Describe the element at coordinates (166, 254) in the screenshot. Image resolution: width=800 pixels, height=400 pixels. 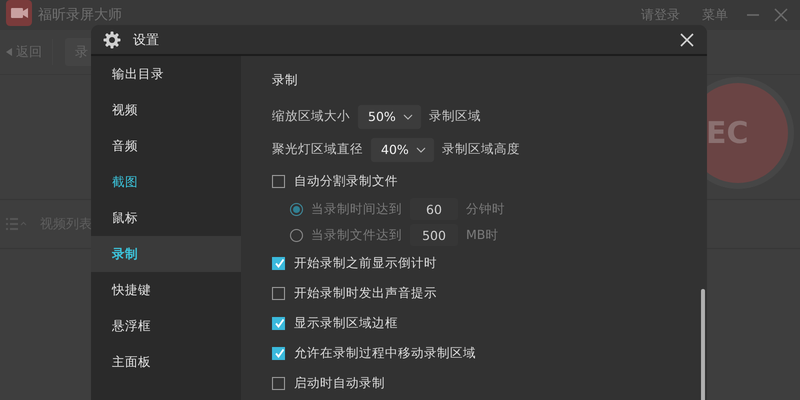
I see `sidebar-item: 录制` at that location.